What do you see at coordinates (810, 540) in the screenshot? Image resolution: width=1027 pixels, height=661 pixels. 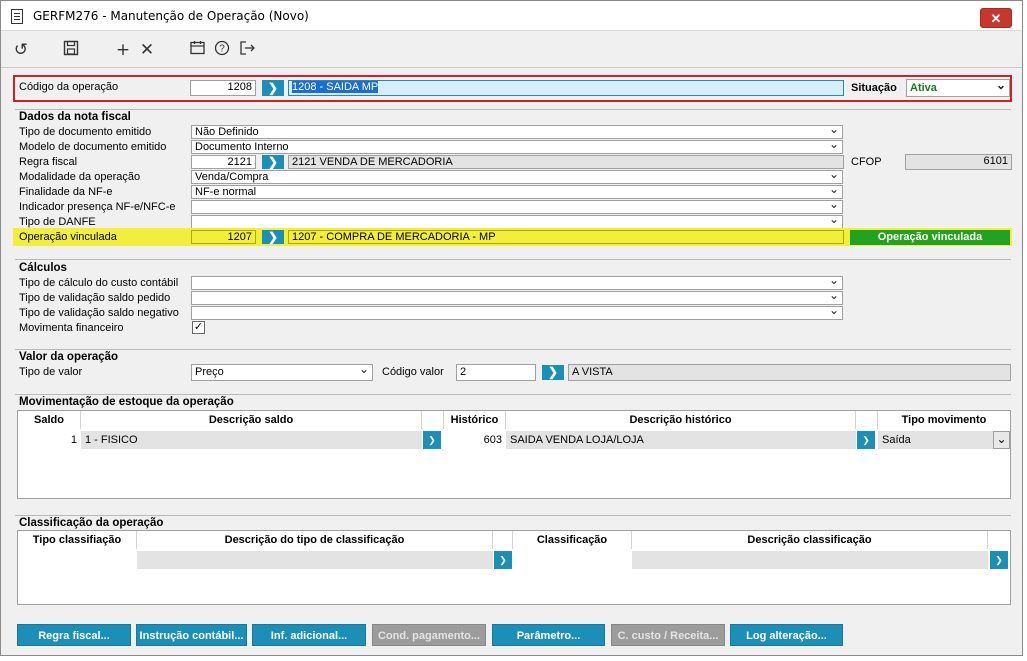 I see `column-header-descricao-classificacao: Descrição classificação` at bounding box center [810, 540].